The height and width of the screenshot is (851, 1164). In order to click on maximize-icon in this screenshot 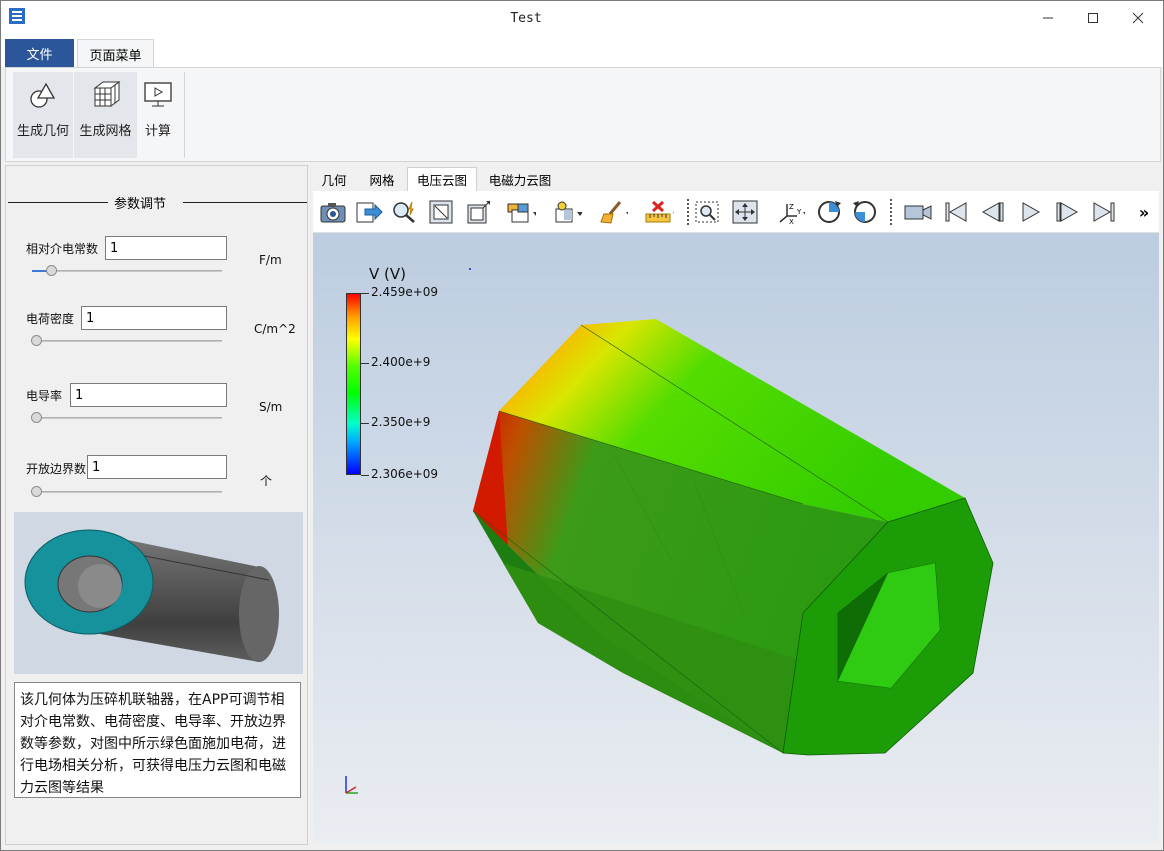, I will do `click(1093, 18)`.